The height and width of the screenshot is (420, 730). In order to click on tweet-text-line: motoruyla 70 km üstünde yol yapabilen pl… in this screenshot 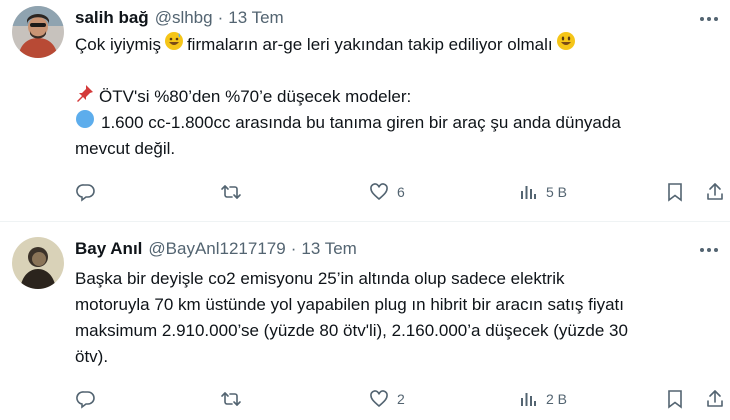, I will do `click(350, 304)`.